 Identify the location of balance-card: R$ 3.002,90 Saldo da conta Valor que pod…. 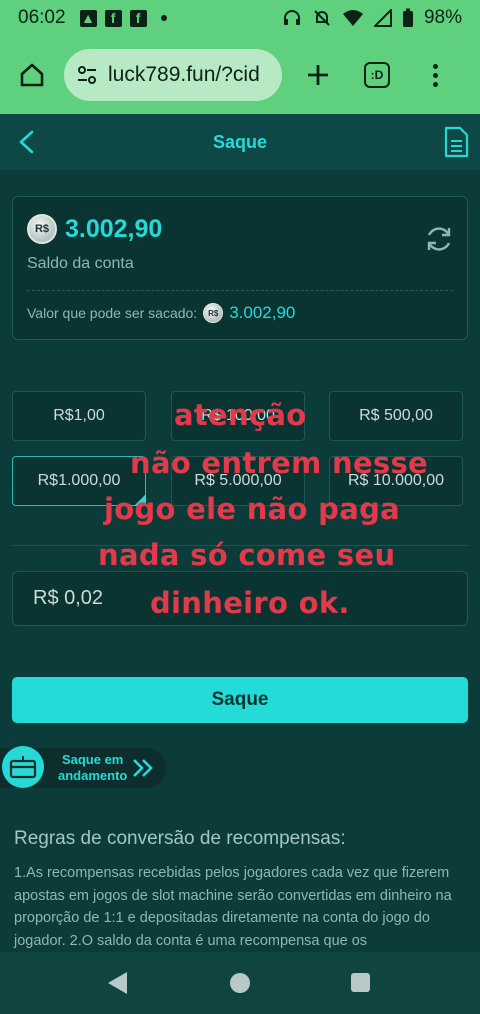
(240, 268).